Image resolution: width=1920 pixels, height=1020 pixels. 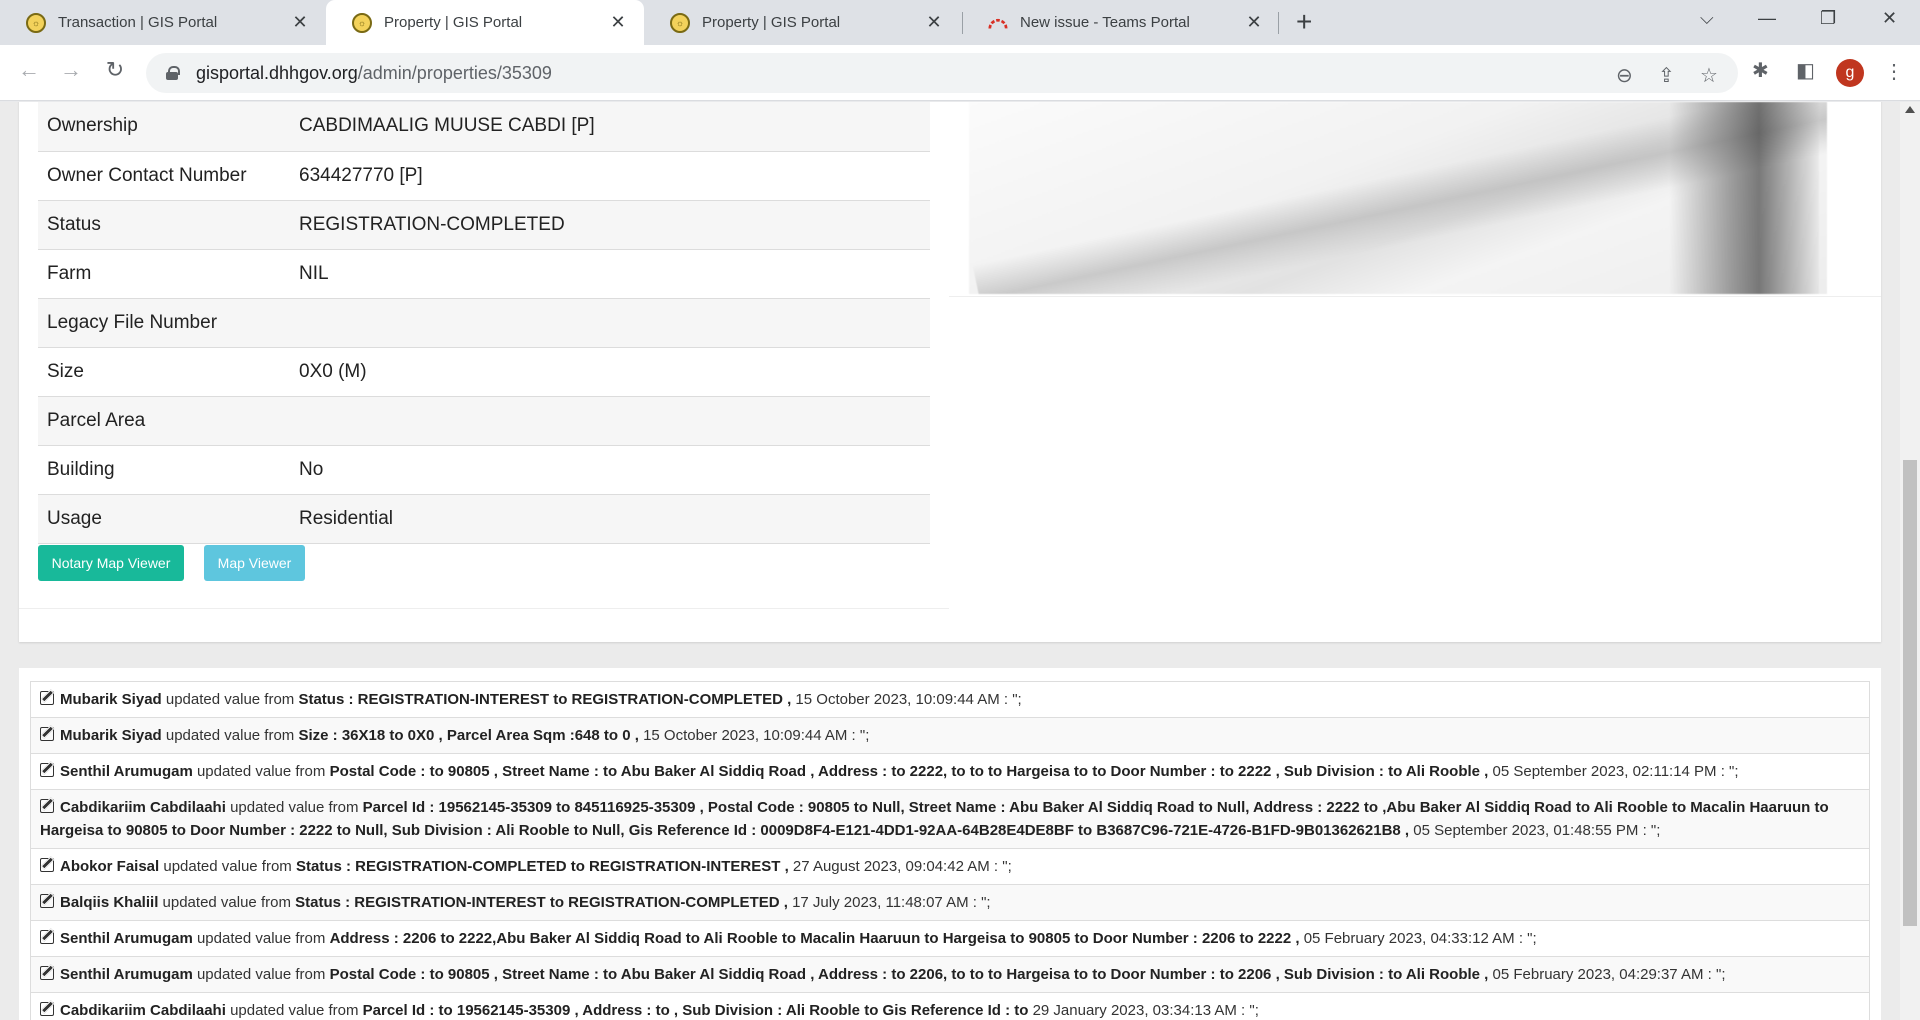 What do you see at coordinates (1624, 75) in the screenshot?
I see `zoom-icon: ⊖` at bounding box center [1624, 75].